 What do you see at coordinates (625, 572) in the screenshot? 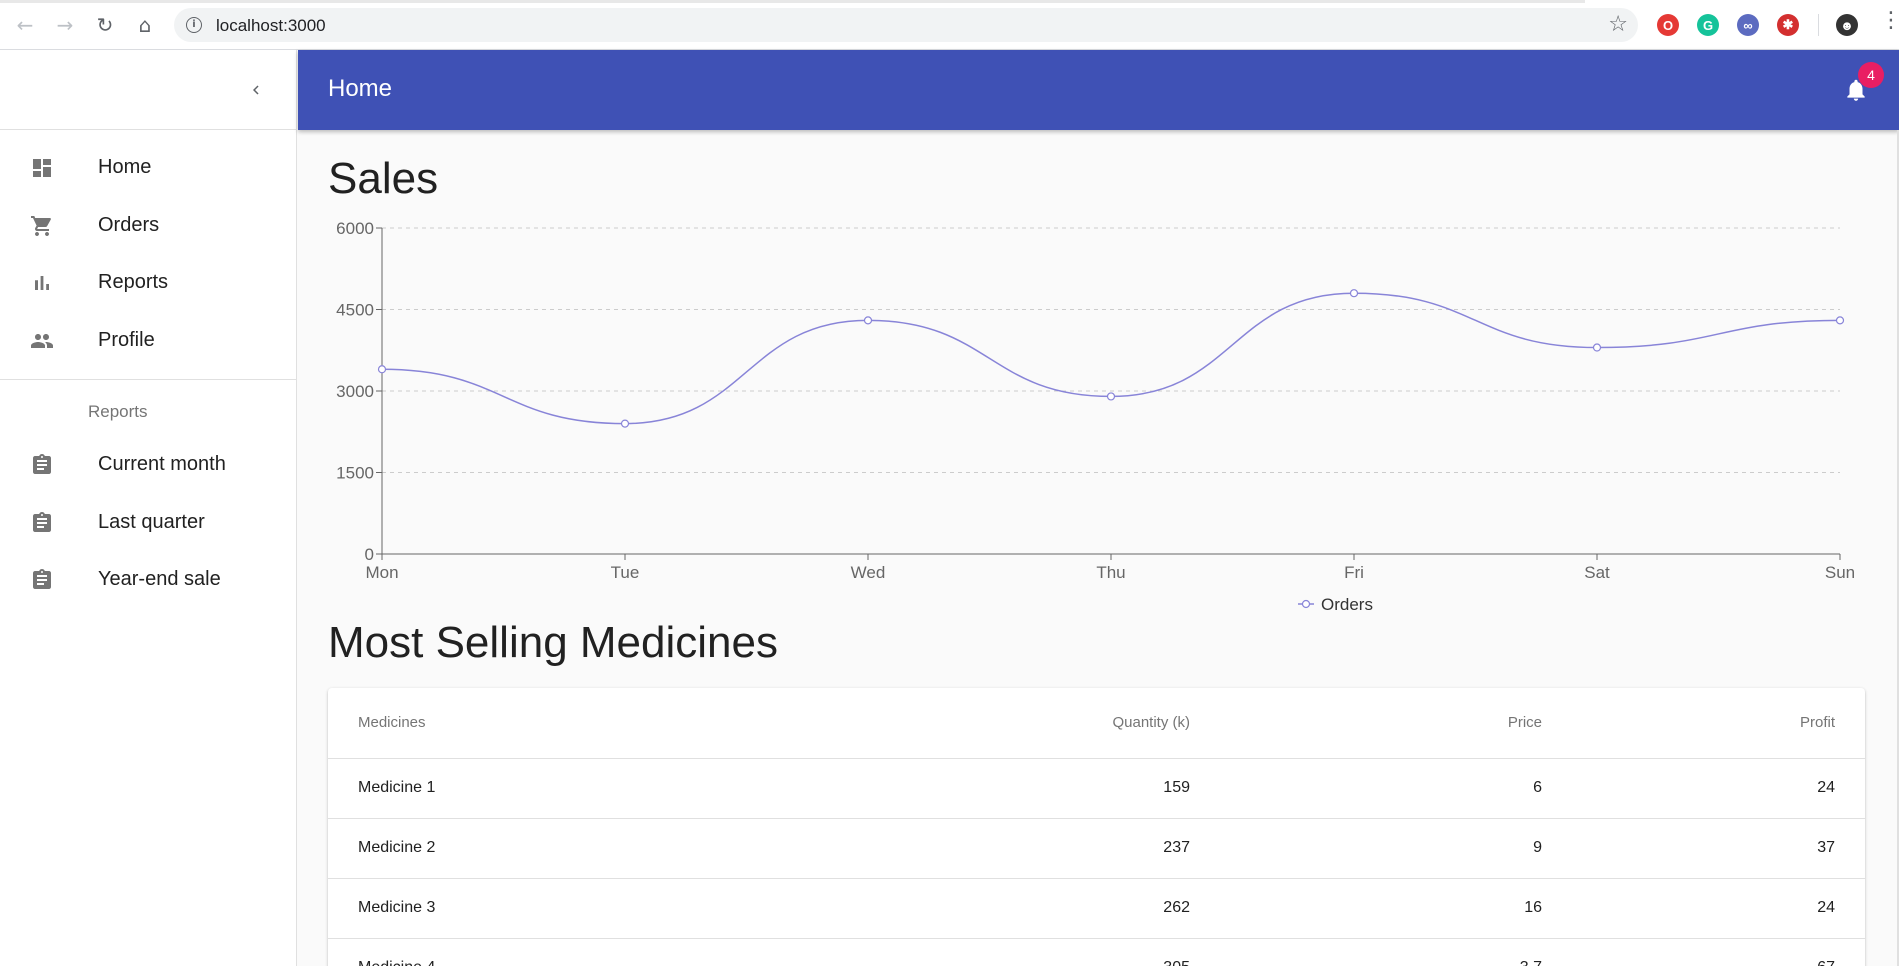
I see `x-tick-label: Tue` at bounding box center [625, 572].